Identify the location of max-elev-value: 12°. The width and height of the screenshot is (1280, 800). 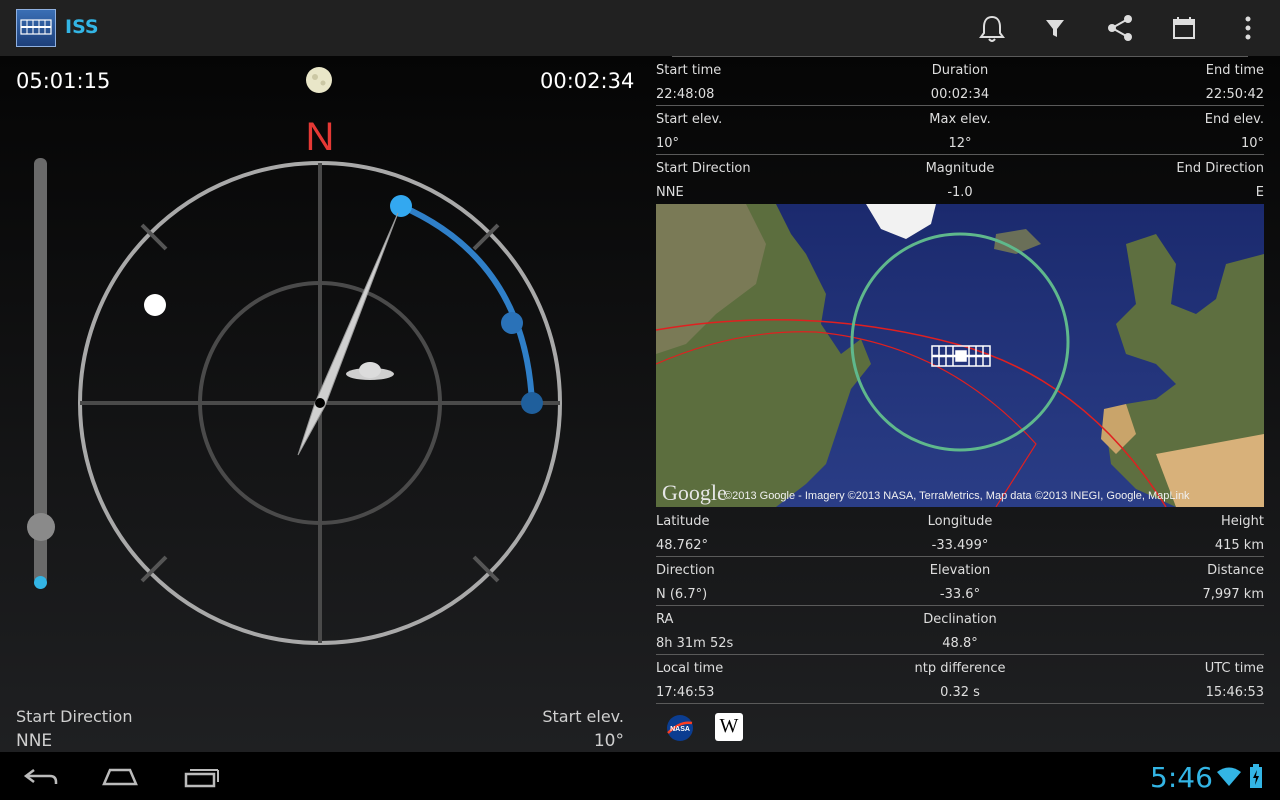
(960, 143).